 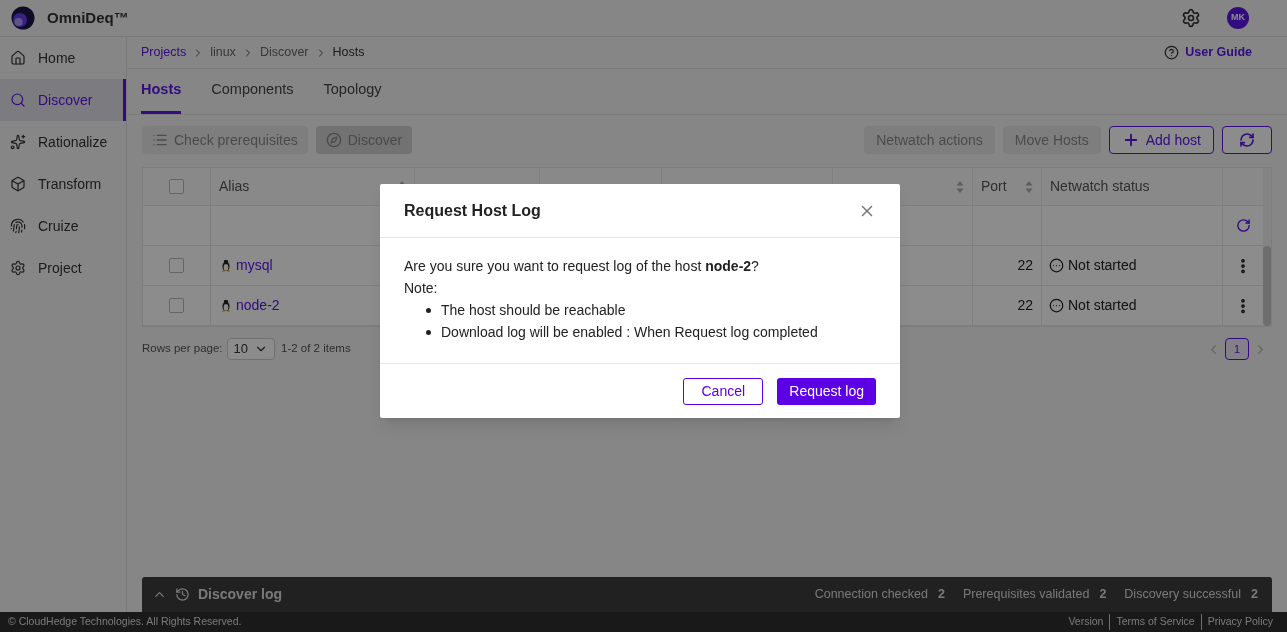 I want to click on note-item: Download log will be enabled : When Request log completed, so click(x=629, y=332).